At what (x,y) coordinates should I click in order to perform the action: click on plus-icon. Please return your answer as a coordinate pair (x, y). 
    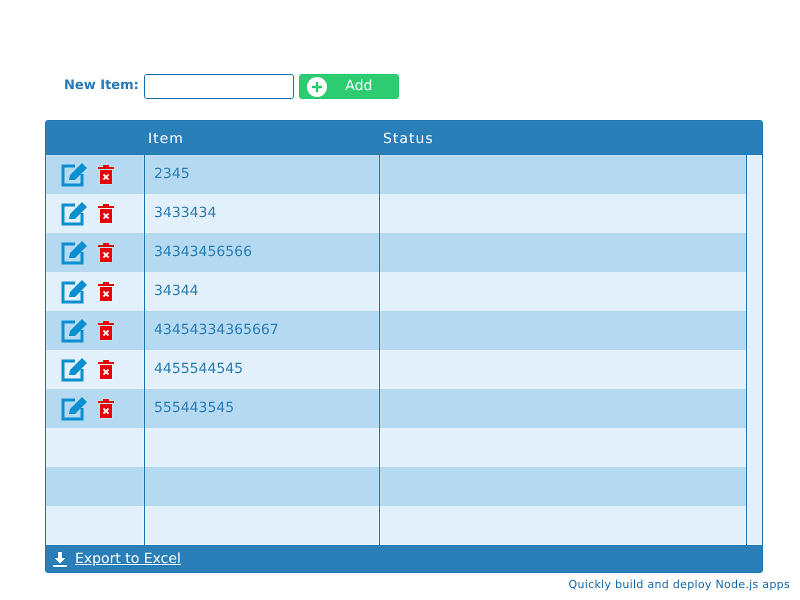
    Looking at the image, I should click on (316, 86).